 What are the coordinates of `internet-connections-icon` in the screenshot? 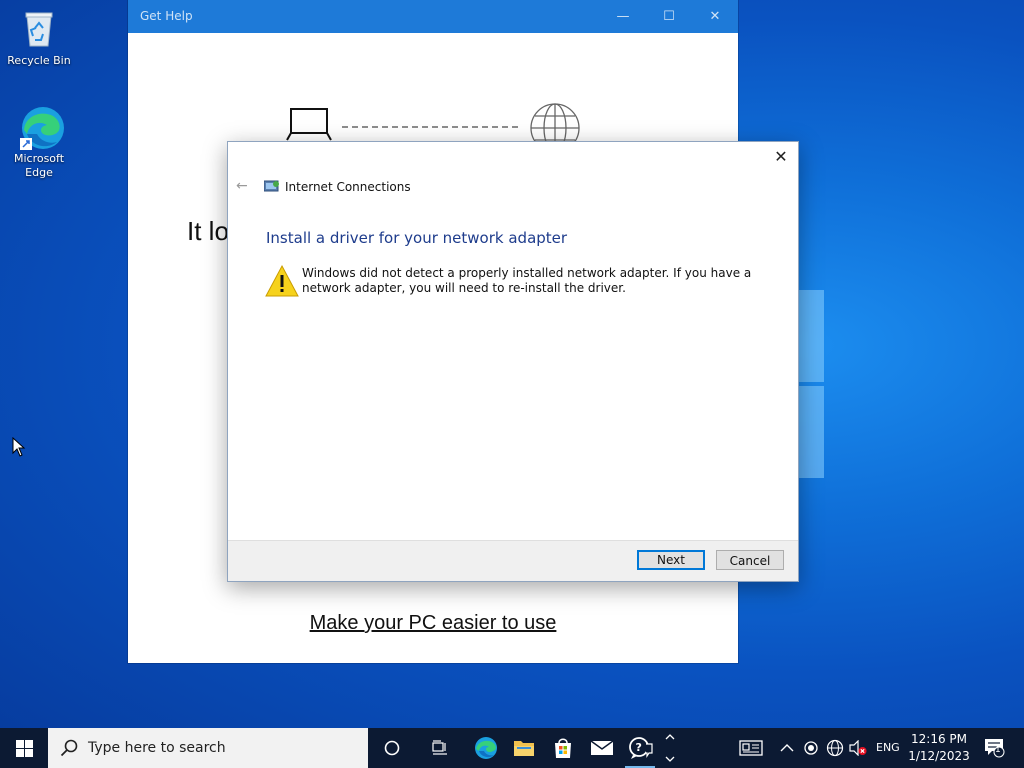 It's located at (271, 186).